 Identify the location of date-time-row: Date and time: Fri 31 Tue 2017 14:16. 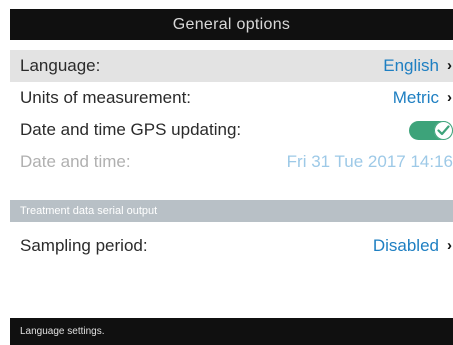
(231, 162).